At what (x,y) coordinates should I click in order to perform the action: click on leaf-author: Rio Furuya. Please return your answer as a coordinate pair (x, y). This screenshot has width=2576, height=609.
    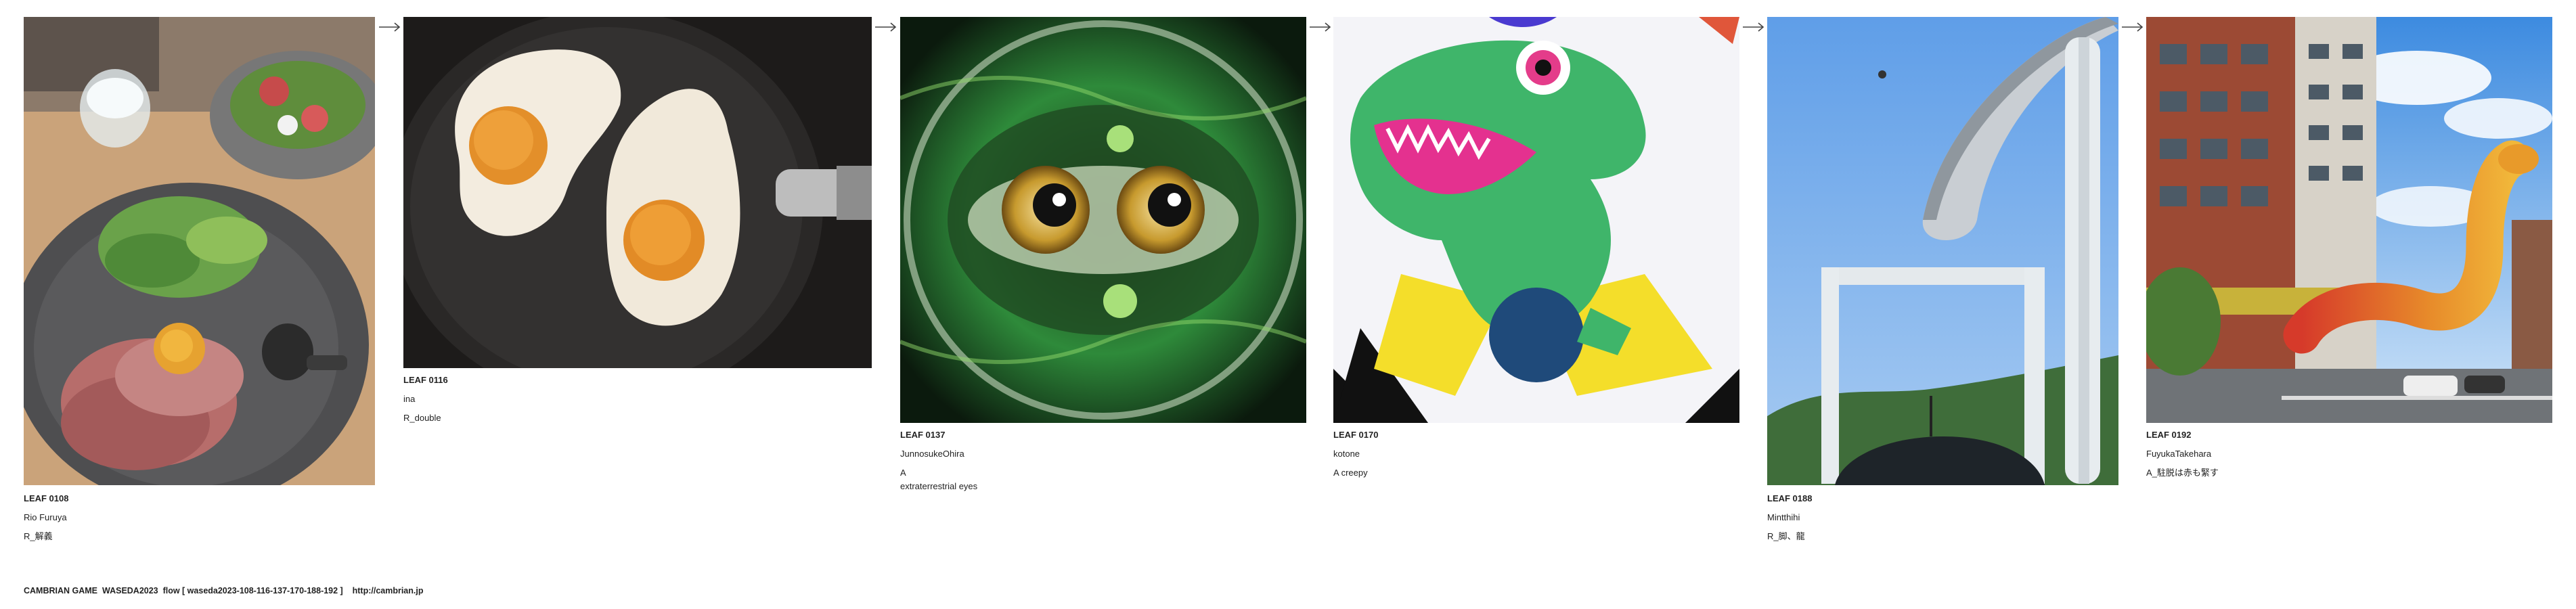
    Looking at the image, I should click on (45, 517).